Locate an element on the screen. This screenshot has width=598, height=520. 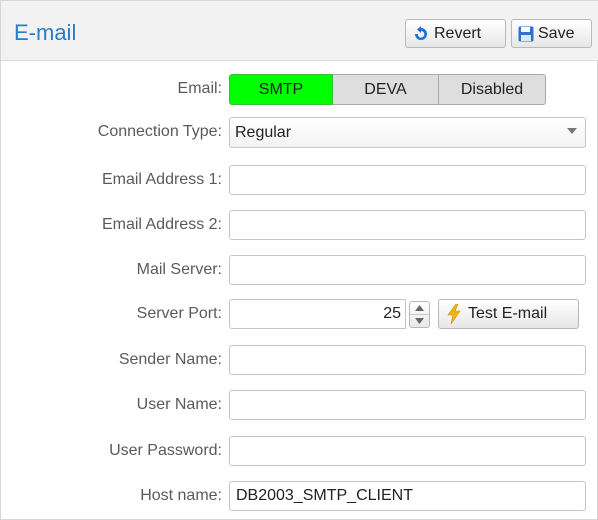
revert-label: Revert is located at coordinates (458, 33).